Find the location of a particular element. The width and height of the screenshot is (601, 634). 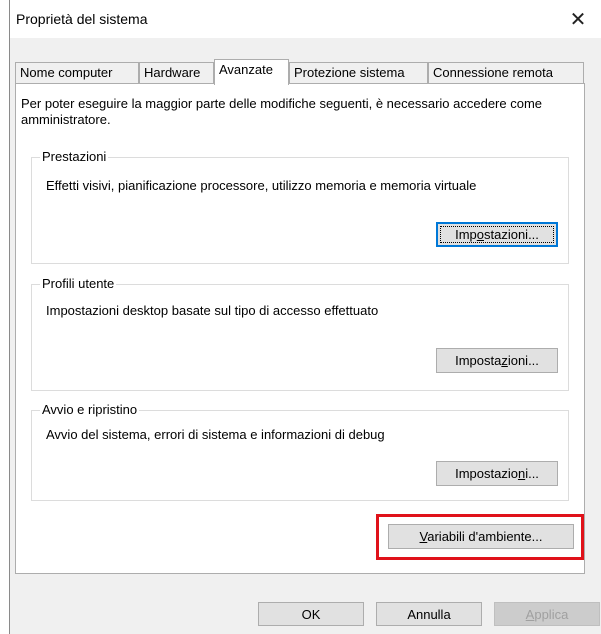

tab-label: Avanzate is located at coordinates (246, 69).